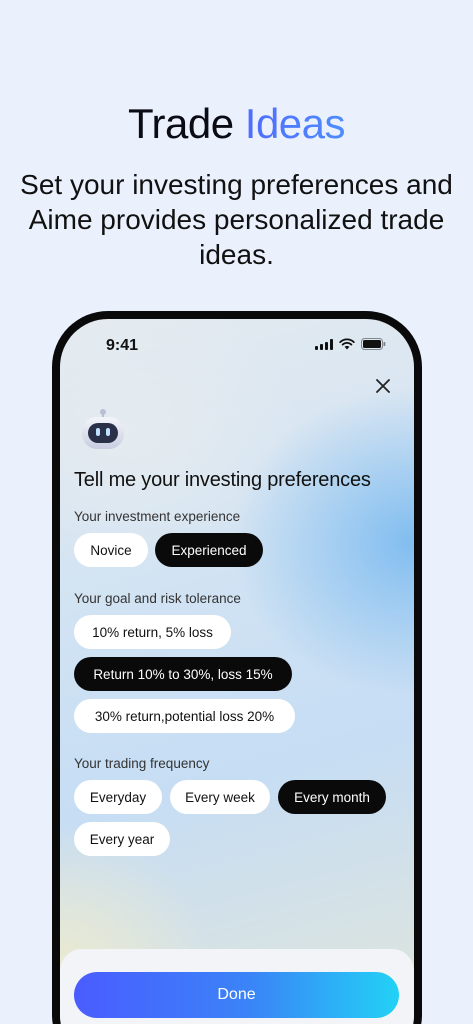 This screenshot has width=473, height=1024. Describe the element at coordinates (183, 674) in the screenshot. I see `goal-option-10-to-30-percent: Return 10% to 30%, loss 15%` at that location.